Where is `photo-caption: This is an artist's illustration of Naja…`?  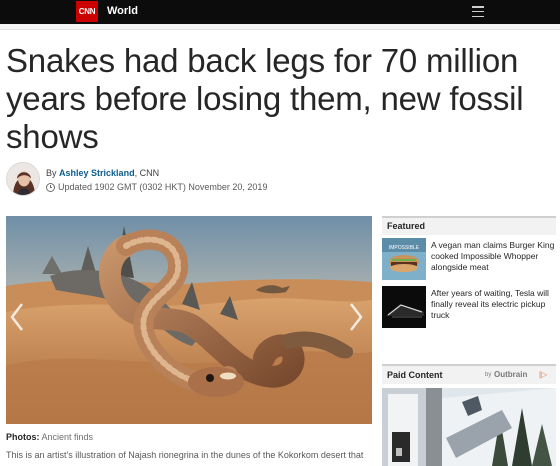
photo-caption: This is an artist's illustration of Naja… is located at coordinates (185, 455).